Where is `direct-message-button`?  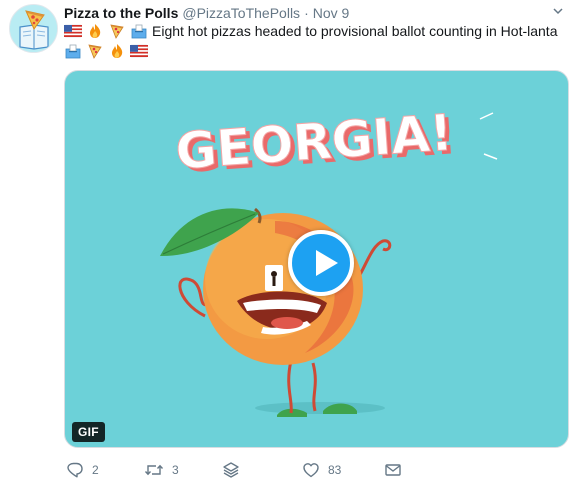
direct-message-button is located at coordinates (393, 470).